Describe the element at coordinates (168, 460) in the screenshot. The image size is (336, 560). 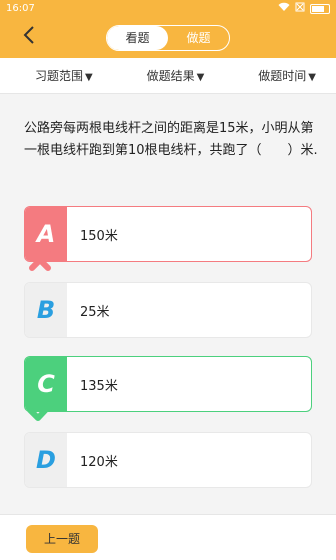
I see `option-d: D 120米` at that location.